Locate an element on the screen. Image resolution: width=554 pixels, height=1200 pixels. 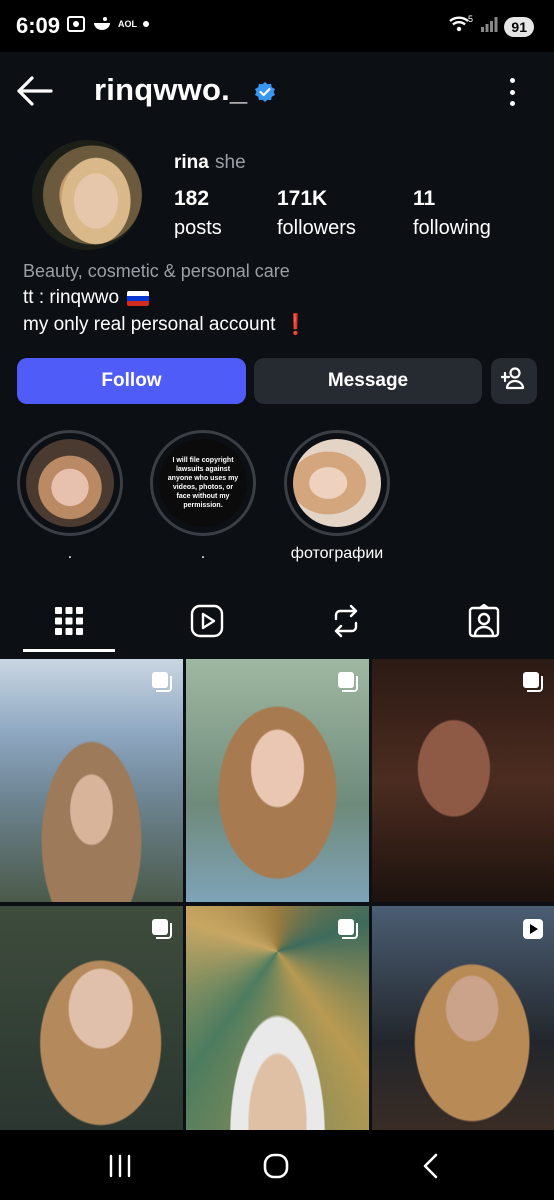
profile-header: rinqwwo._ is located at coordinates (277, 92).